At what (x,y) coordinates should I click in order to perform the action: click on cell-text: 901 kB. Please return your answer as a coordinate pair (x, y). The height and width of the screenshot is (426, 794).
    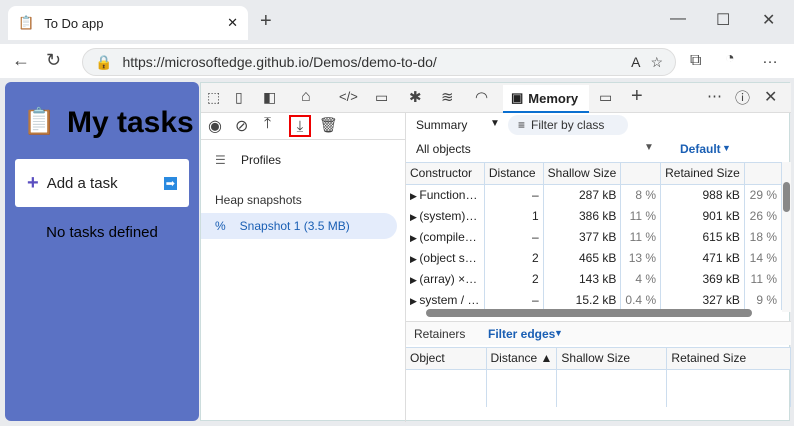
    Looking at the image, I should click on (721, 215).